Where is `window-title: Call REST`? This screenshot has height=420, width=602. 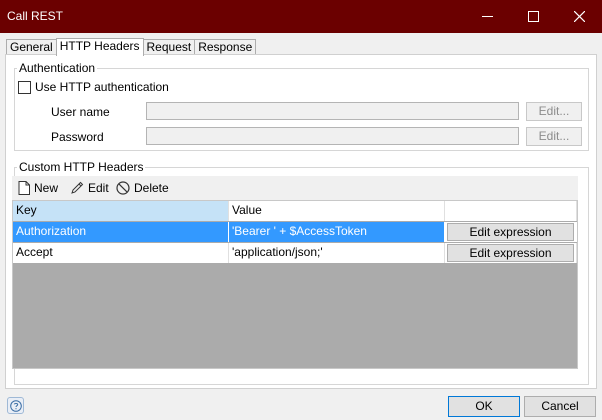 window-title: Call REST is located at coordinates (35, 16).